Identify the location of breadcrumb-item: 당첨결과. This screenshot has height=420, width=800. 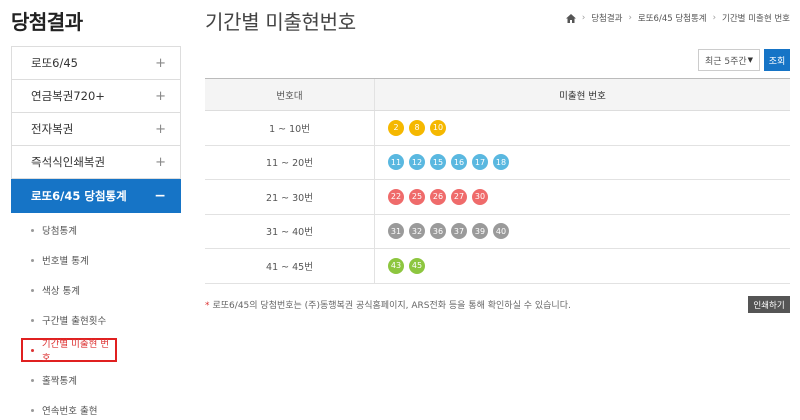
(606, 18).